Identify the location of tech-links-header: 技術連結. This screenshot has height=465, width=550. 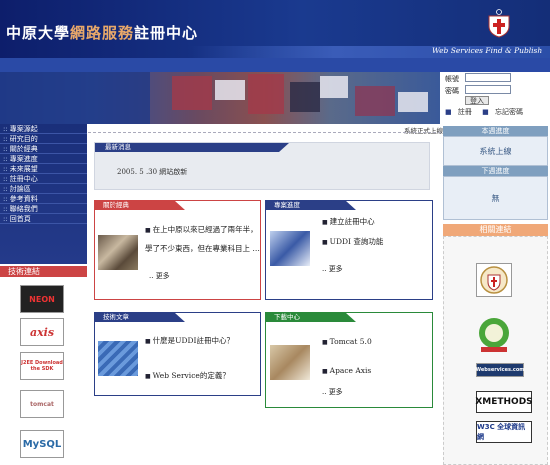
(43, 271).